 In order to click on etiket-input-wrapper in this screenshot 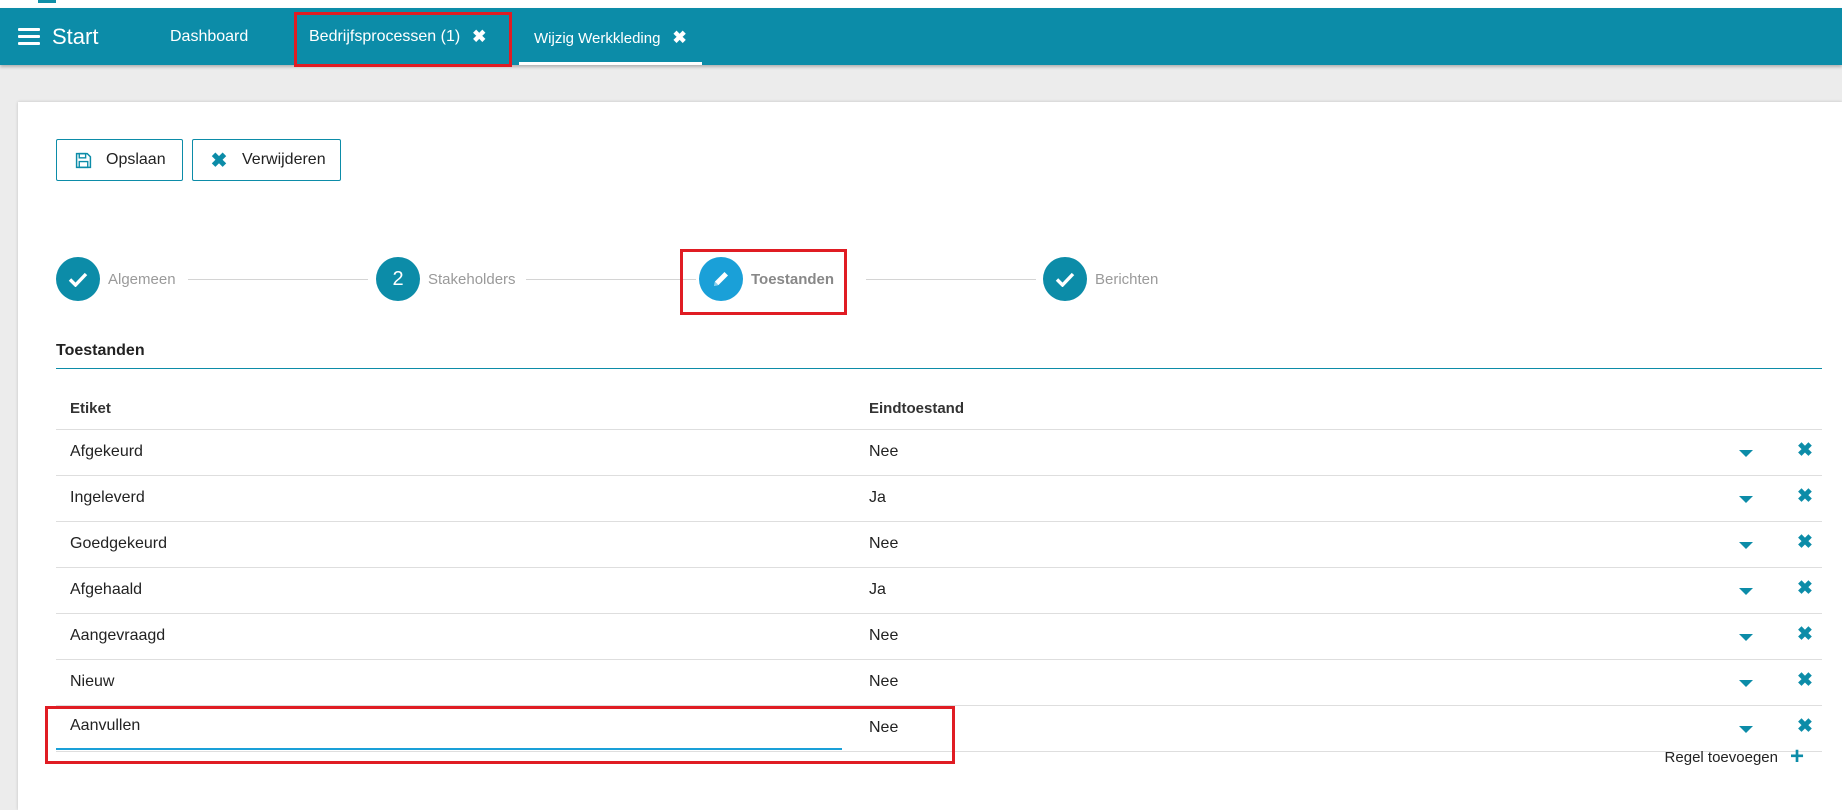, I will do `click(449, 728)`.